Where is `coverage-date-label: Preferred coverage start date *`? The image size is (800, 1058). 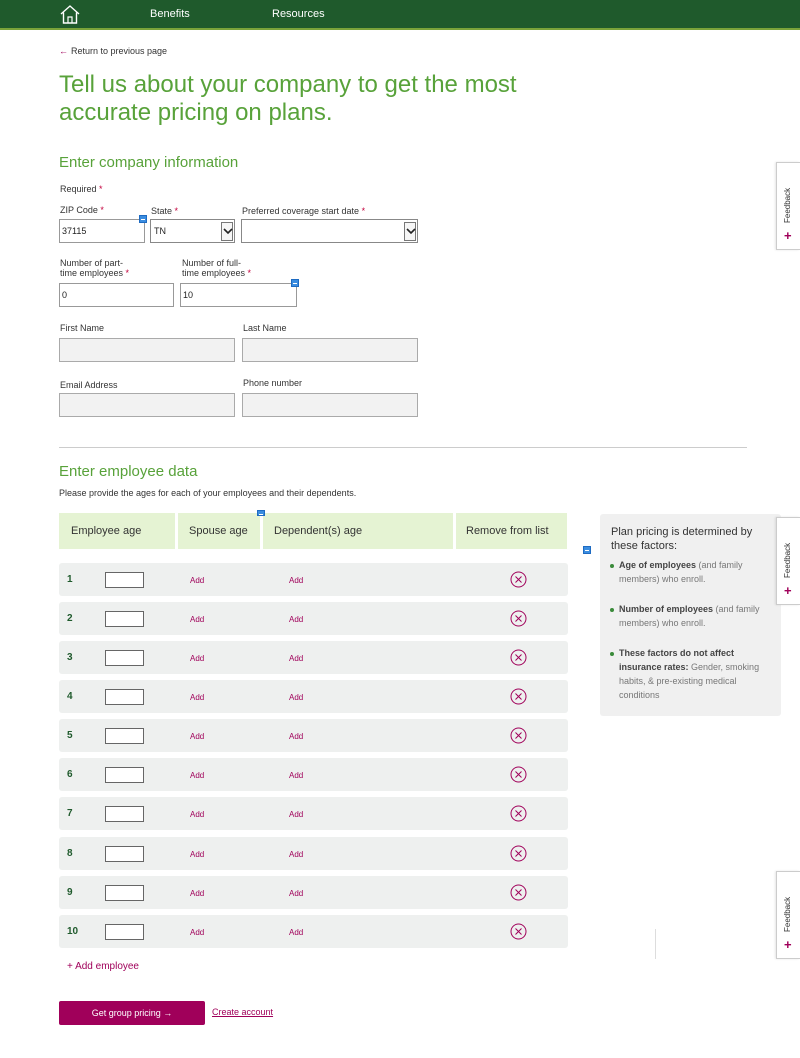
coverage-date-label: Preferred coverage start date * is located at coordinates (304, 211).